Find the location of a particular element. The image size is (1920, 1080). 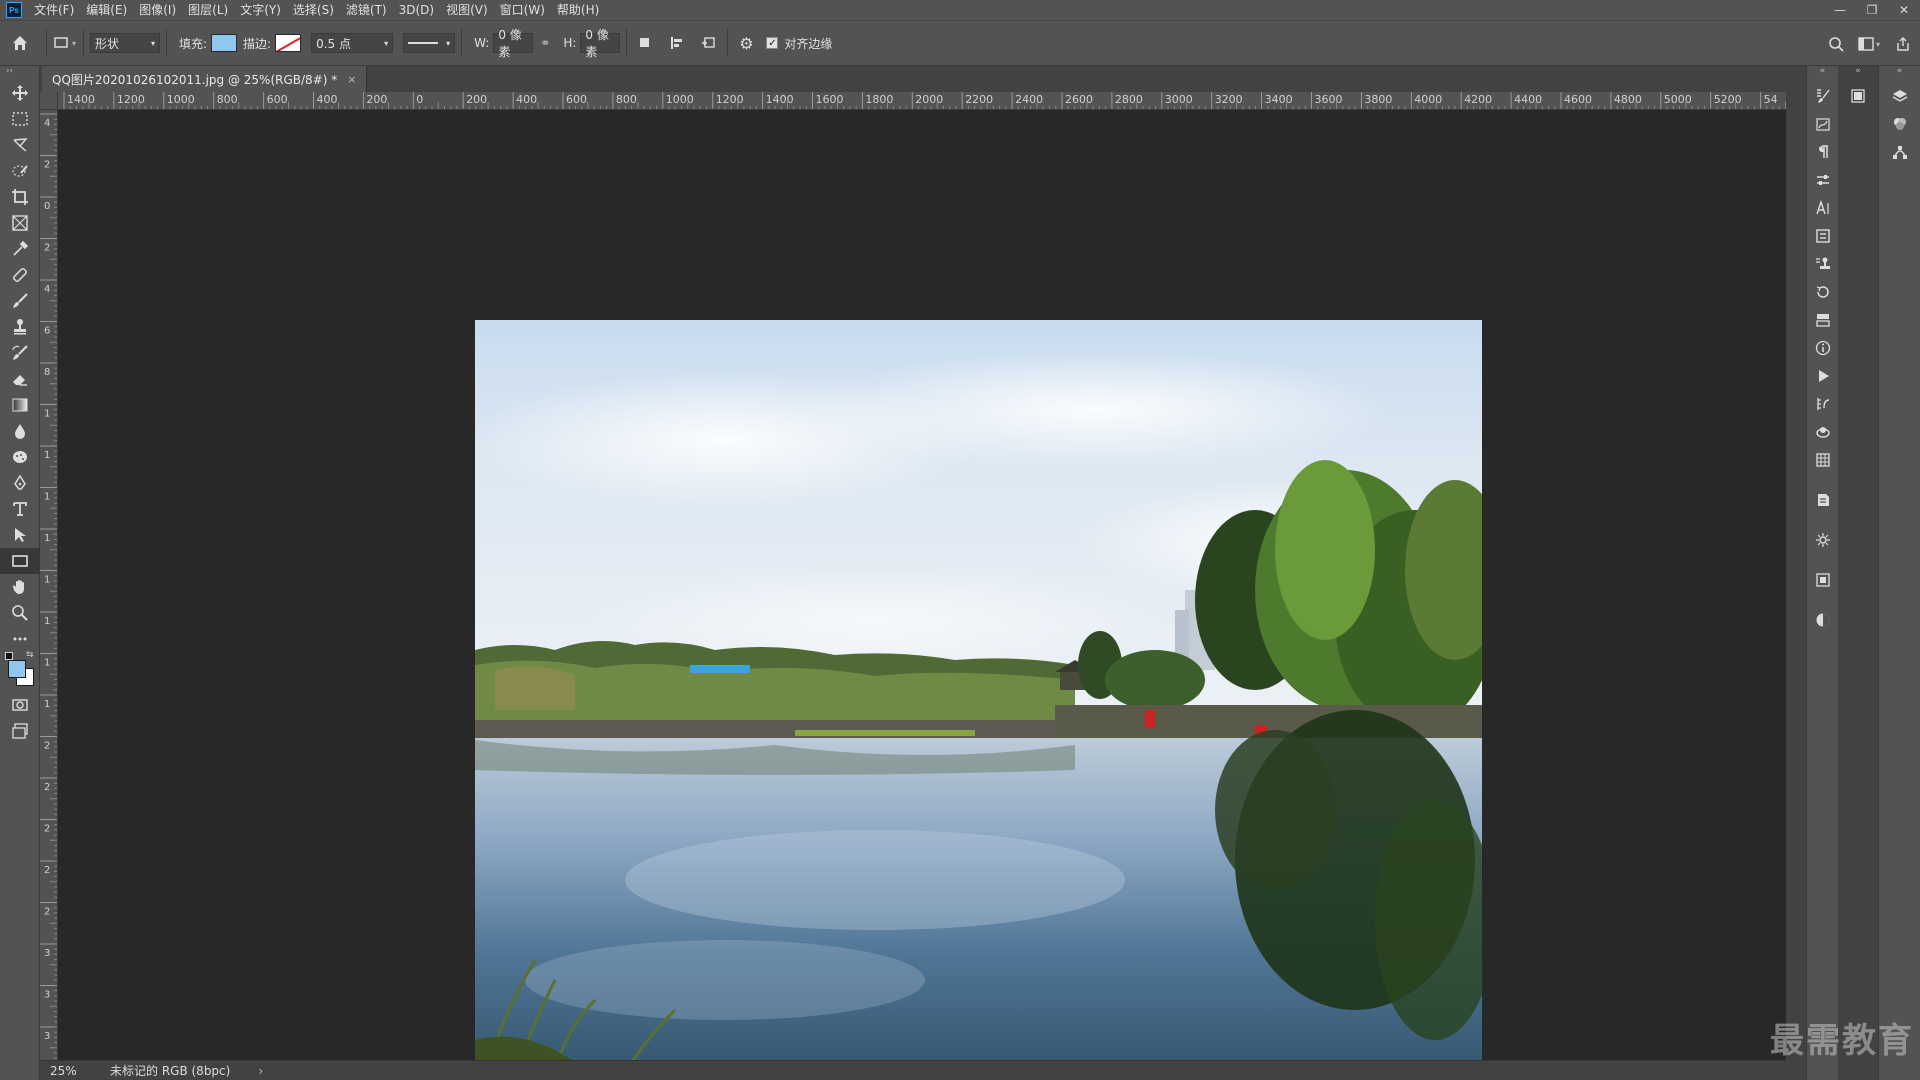

brush-settings-icon is located at coordinates (1823, 96).